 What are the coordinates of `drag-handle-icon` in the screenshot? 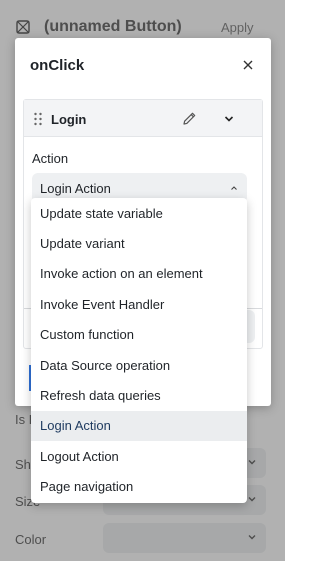 It's located at (38, 119).